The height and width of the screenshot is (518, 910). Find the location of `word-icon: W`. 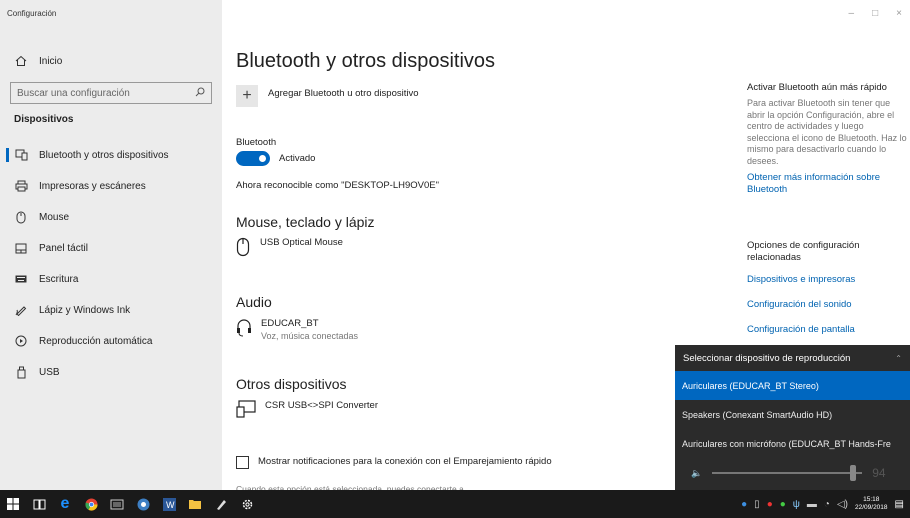

word-icon: W is located at coordinates (169, 504).